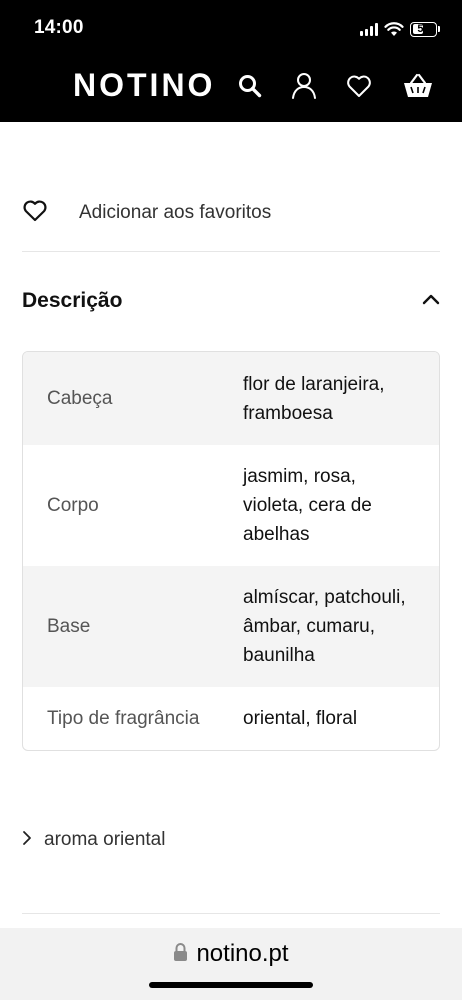 The width and height of the screenshot is (462, 1000). I want to click on note-label: Cabeça, so click(80, 398).